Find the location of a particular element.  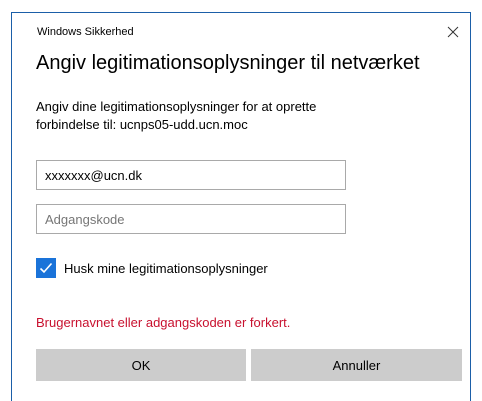

title-bar: Windows Sikkerhed is located at coordinates (241, 30).